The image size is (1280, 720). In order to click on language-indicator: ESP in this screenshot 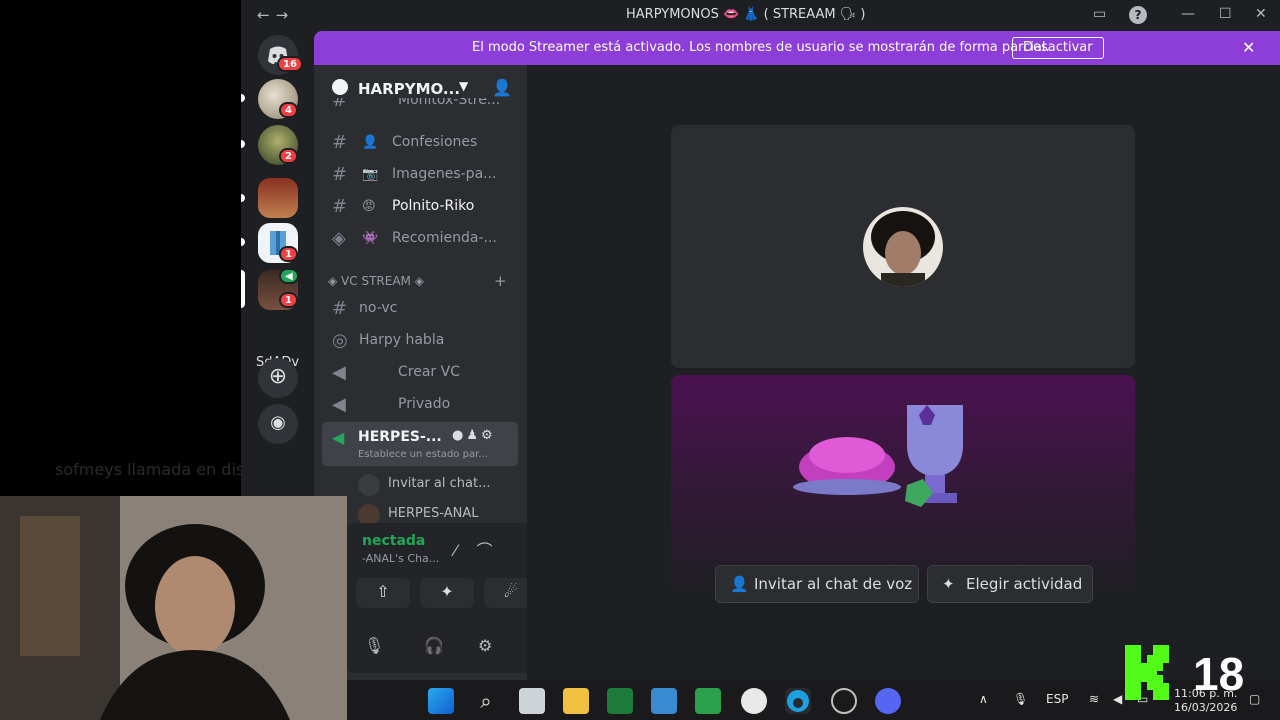, I will do `click(1057, 699)`.